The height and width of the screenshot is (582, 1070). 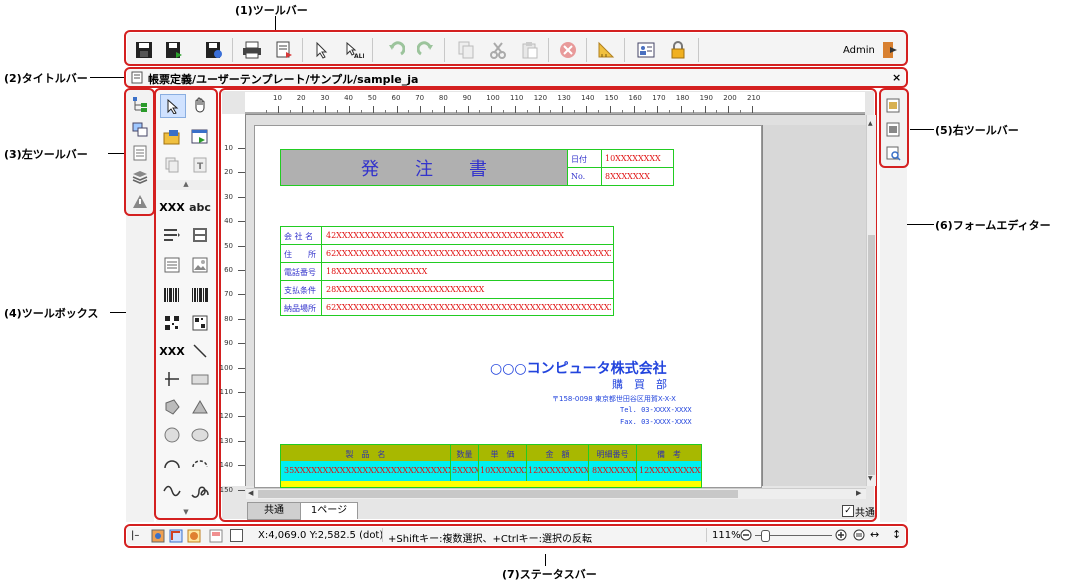 What do you see at coordinates (322, 50) in the screenshot?
I see `select-icon` at bounding box center [322, 50].